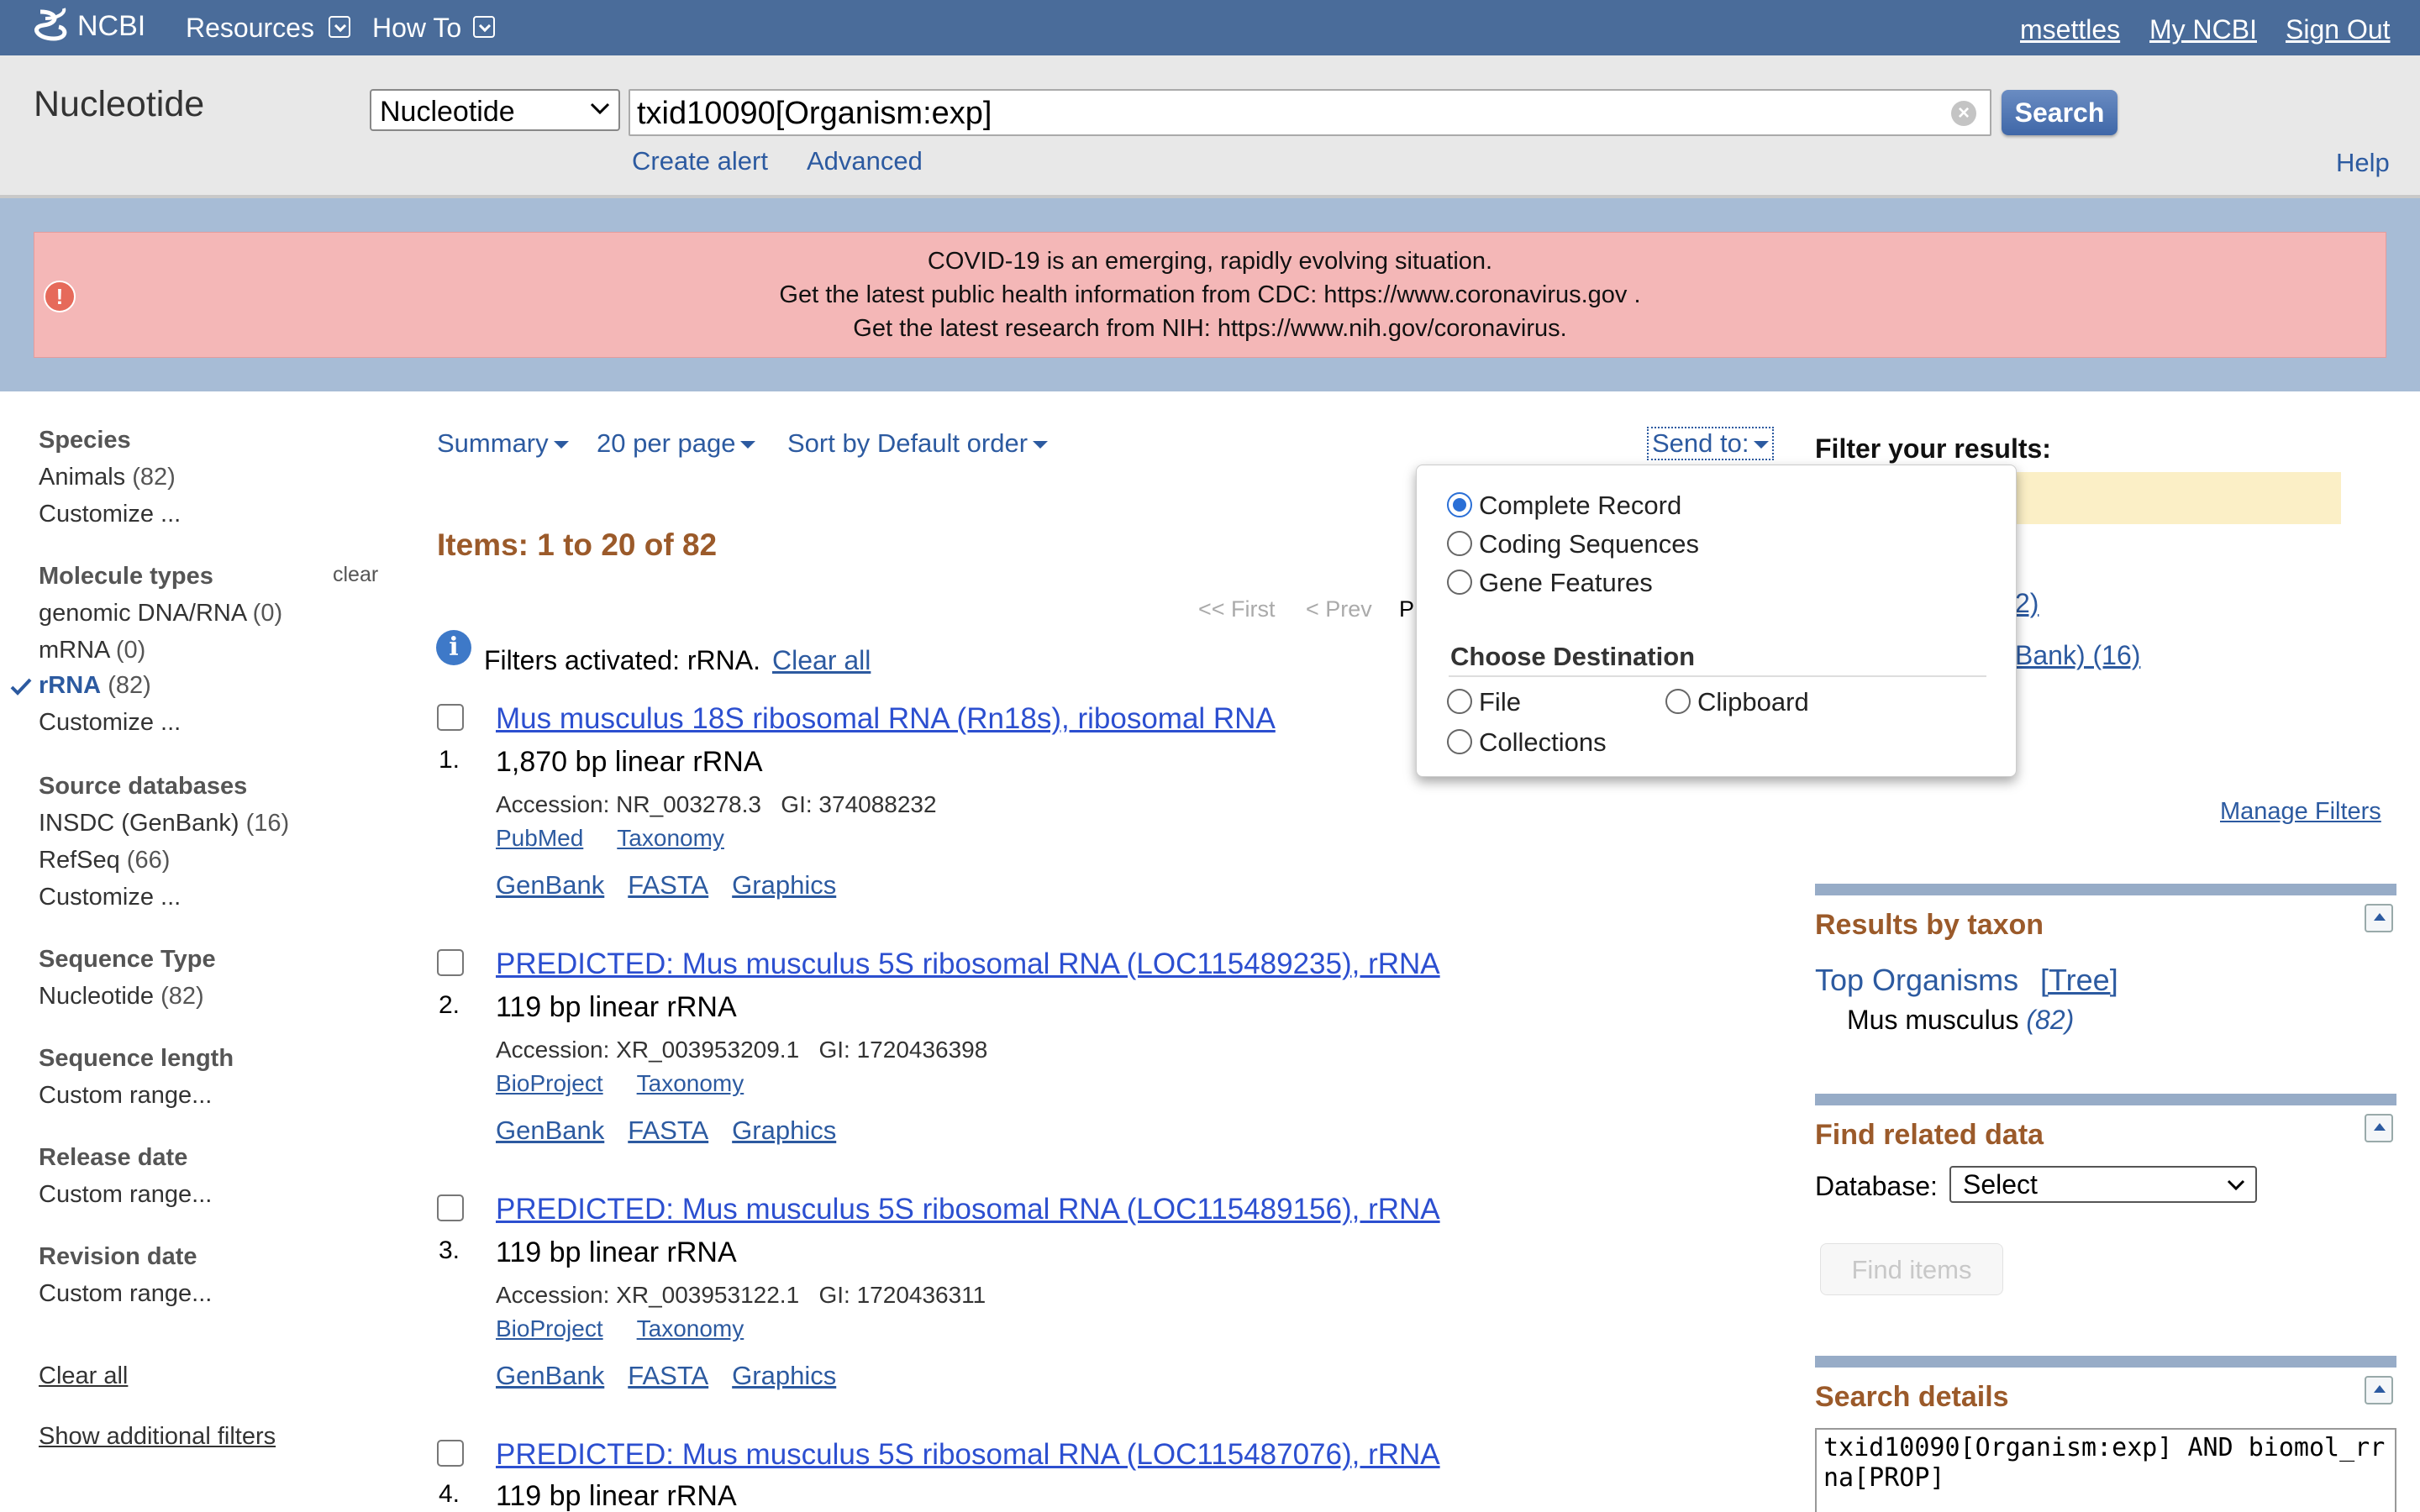 Image resolution: width=2420 pixels, height=1512 pixels. Describe the element at coordinates (1407, 609) in the screenshot. I see `page-label-partial: P` at that location.